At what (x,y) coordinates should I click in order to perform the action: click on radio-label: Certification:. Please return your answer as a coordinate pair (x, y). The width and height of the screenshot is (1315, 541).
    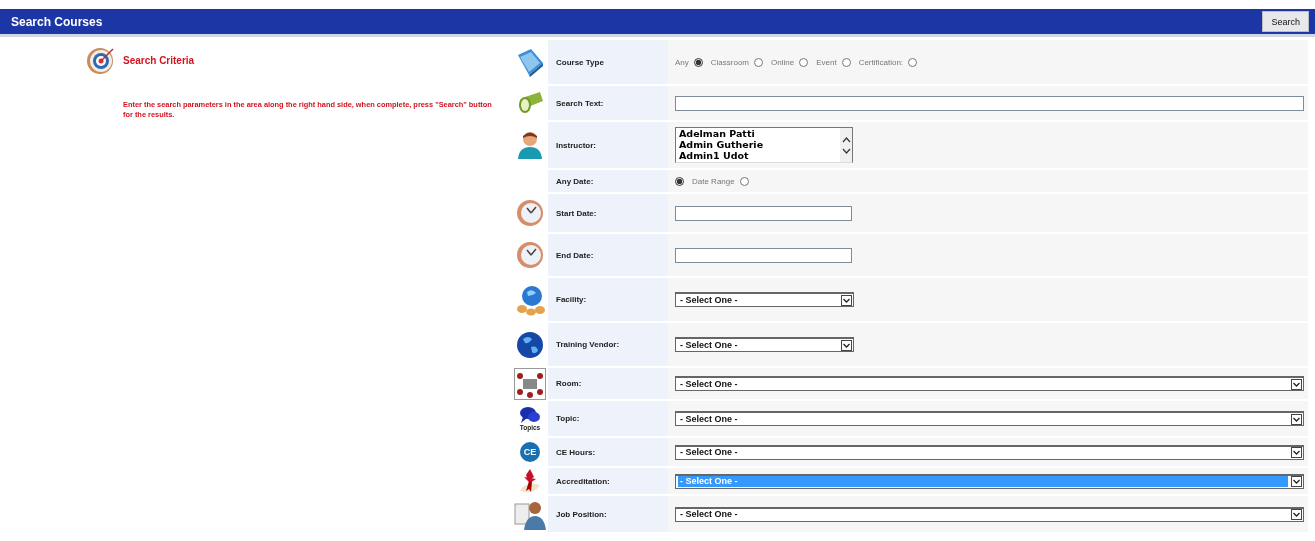
    Looking at the image, I should click on (881, 62).